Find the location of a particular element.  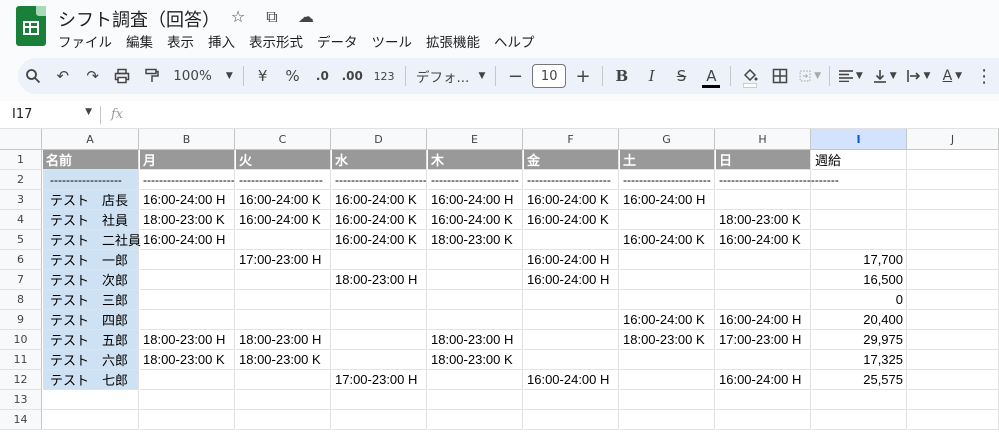

number-format-button: 123 is located at coordinates (384, 76).